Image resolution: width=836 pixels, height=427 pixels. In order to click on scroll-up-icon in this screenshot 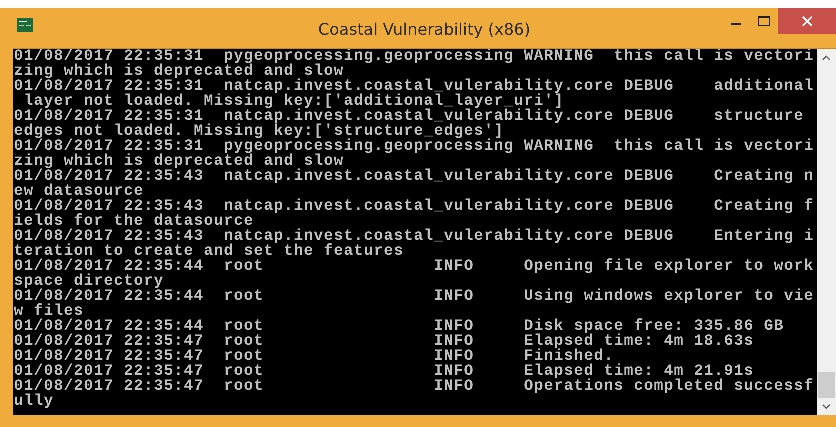, I will do `click(826, 57)`.